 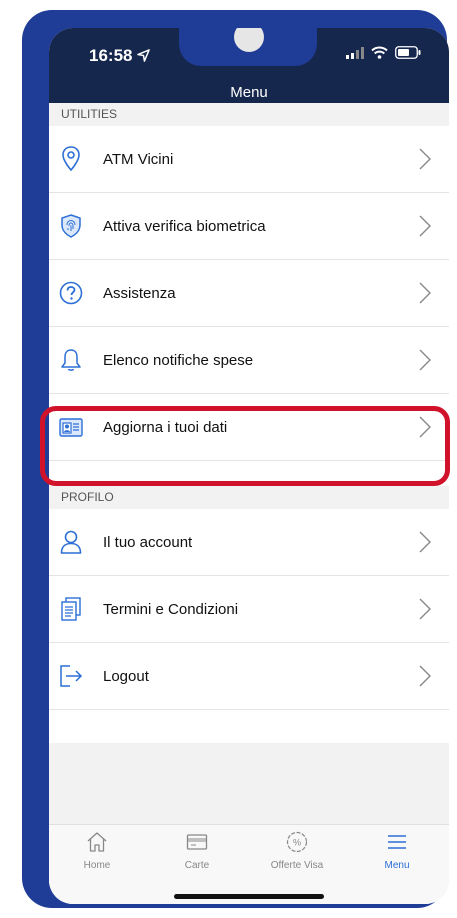 What do you see at coordinates (71, 159) in the screenshot?
I see `location-pin-icon` at bounding box center [71, 159].